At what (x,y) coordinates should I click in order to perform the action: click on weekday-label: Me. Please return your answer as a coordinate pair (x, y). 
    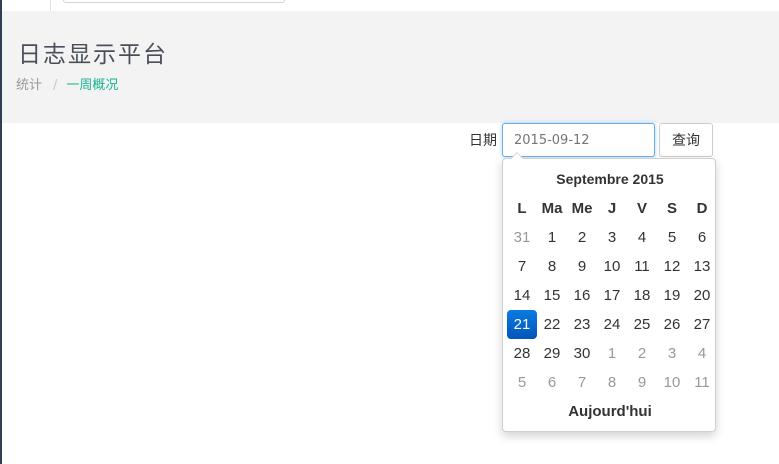
    Looking at the image, I should click on (582, 208).